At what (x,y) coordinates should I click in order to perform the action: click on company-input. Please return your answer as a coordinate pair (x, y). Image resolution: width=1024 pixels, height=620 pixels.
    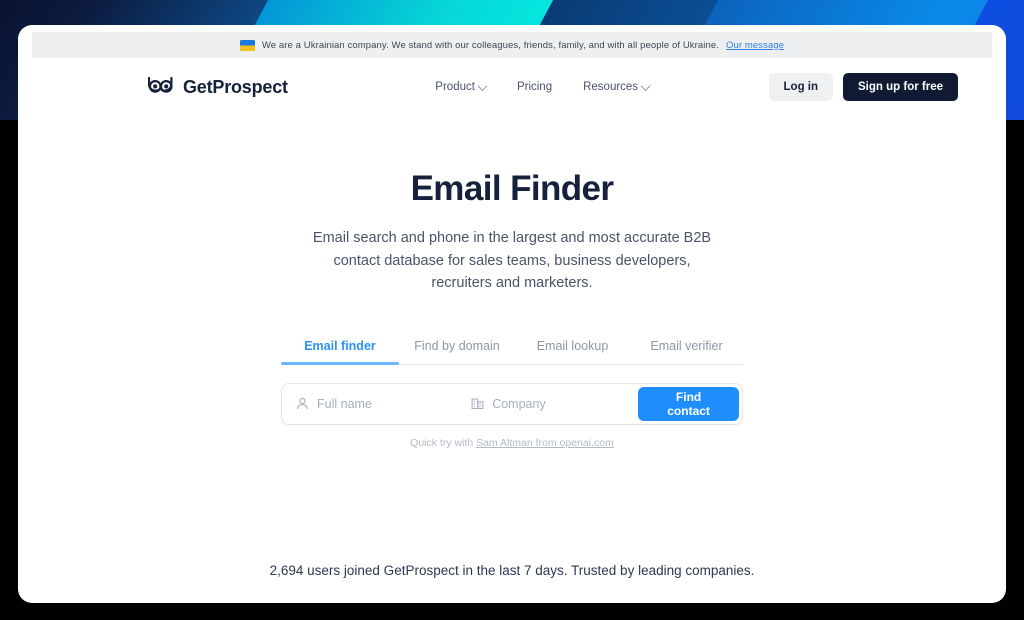
    Looking at the image, I should click on (565, 403).